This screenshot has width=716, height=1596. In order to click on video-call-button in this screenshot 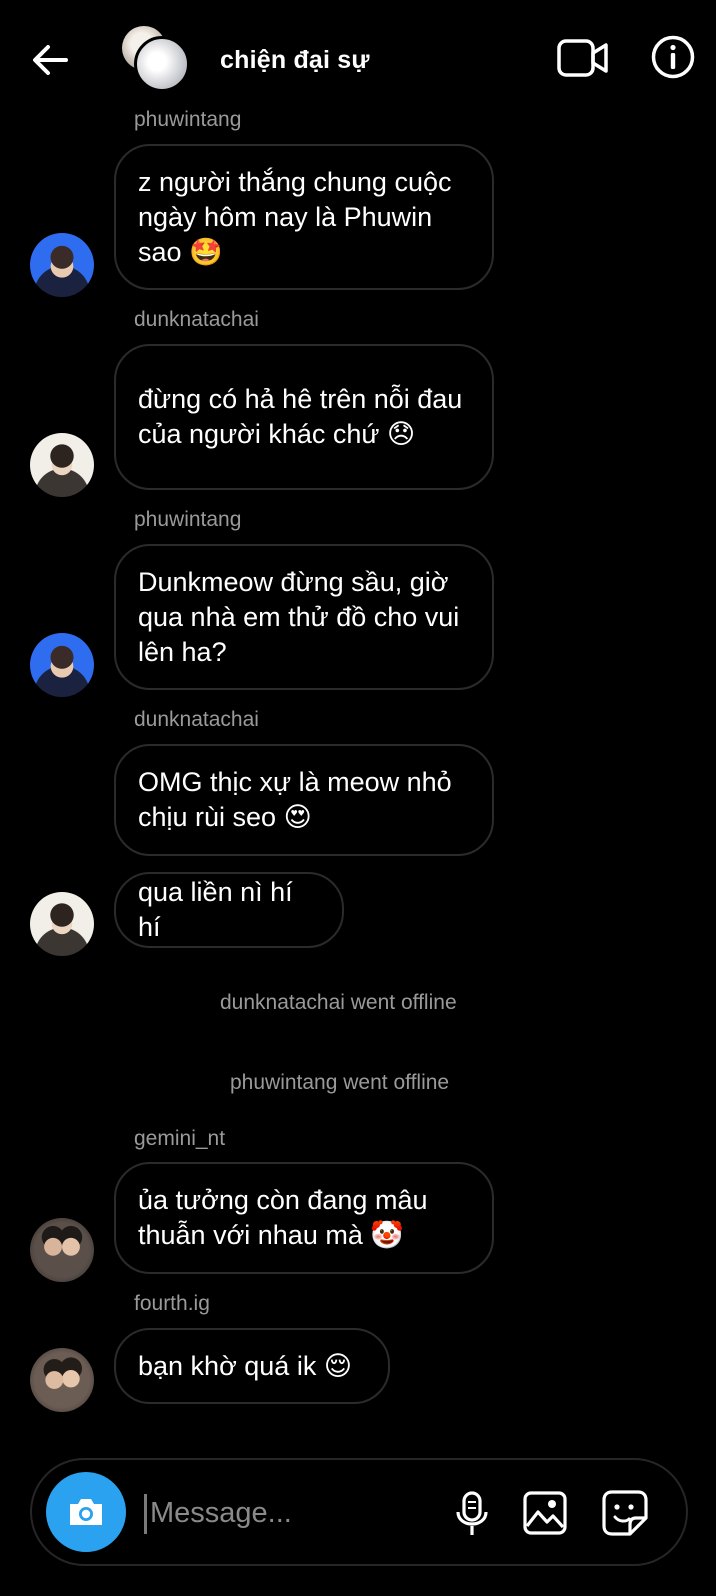, I will do `click(583, 58)`.